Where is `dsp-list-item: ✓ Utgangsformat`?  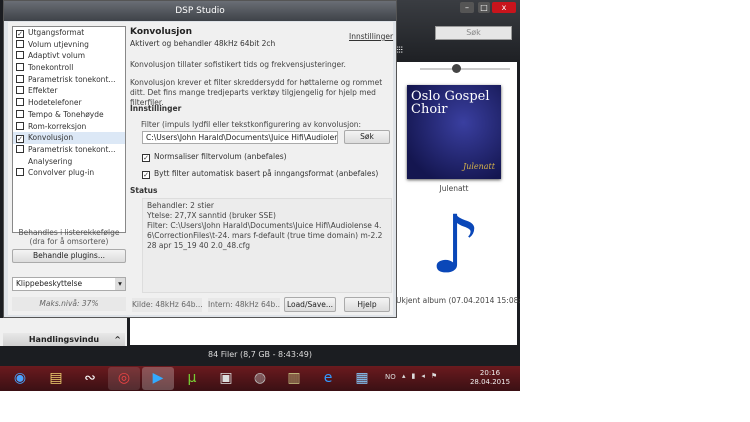
dsp-list-item: ✓ Utgangsformat is located at coordinates (69, 33).